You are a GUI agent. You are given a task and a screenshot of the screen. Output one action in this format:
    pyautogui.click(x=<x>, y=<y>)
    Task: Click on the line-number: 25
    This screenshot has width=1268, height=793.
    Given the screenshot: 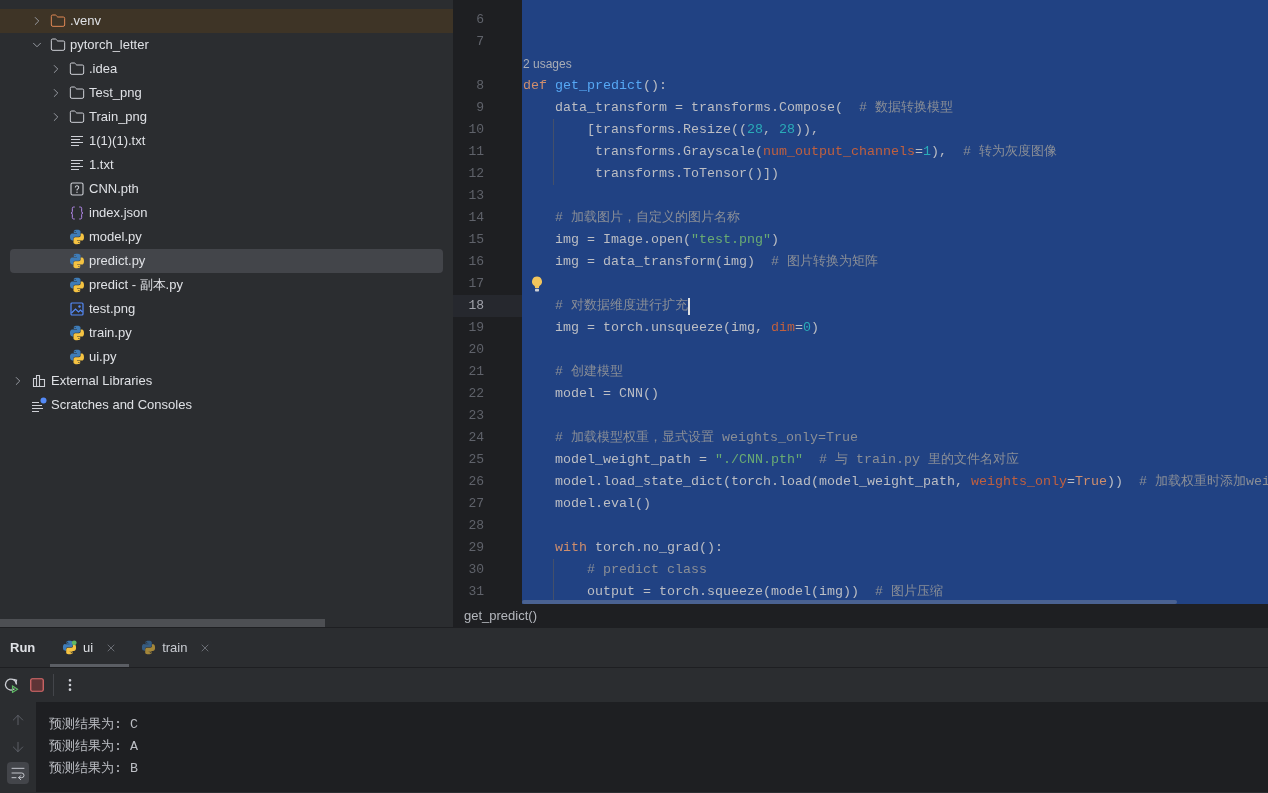 What is the action you would take?
    pyautogui.click(x=476, y=460)
    